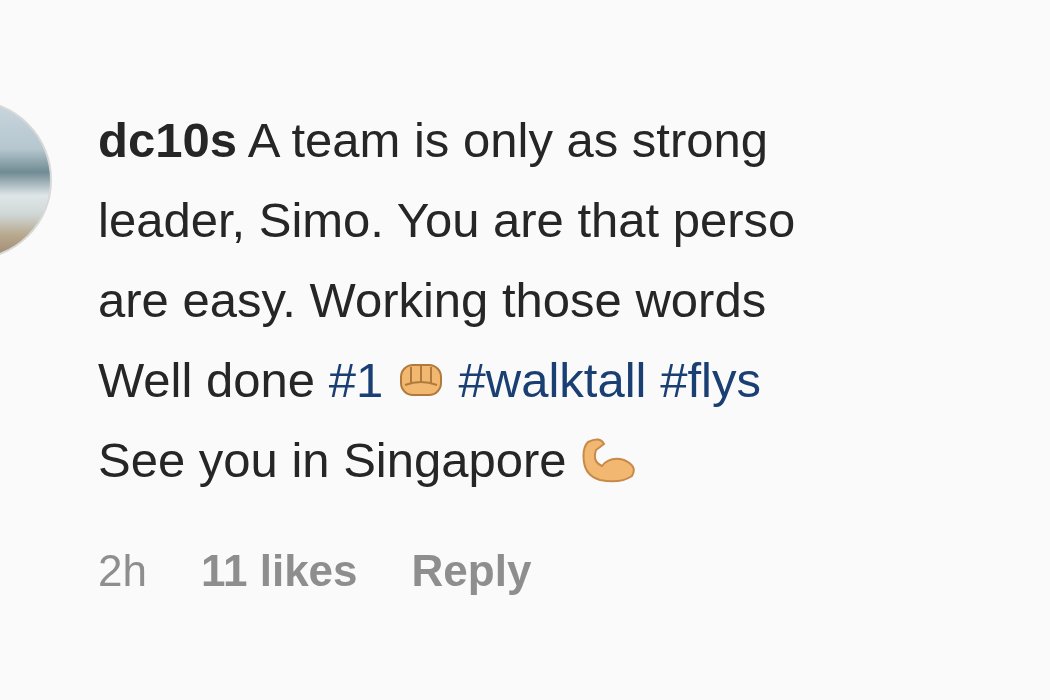  Describe the element at coordinates (356, 380) in the screenshot. I see `hashtag-link: #1` at that location.